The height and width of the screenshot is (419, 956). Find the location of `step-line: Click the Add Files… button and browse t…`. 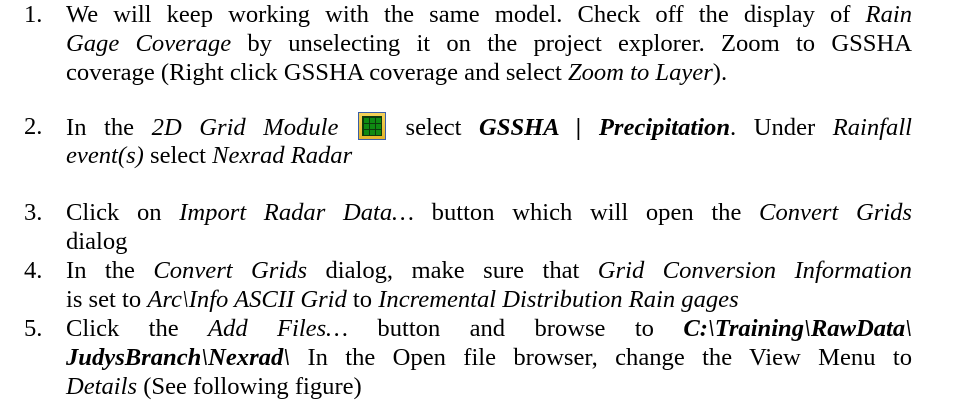

step-line: Click the Add Files… button and browse t… is located at coordinates (489, 328).